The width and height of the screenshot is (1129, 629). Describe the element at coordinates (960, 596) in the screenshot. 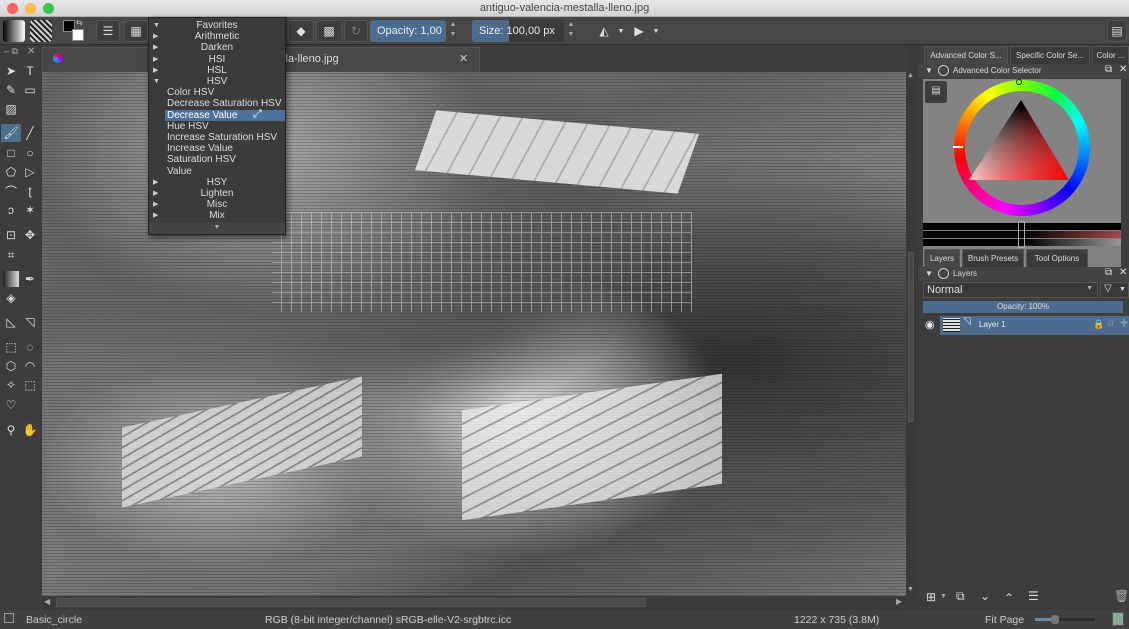

I see `duplicate-layer-icon: ⧉` at that location.